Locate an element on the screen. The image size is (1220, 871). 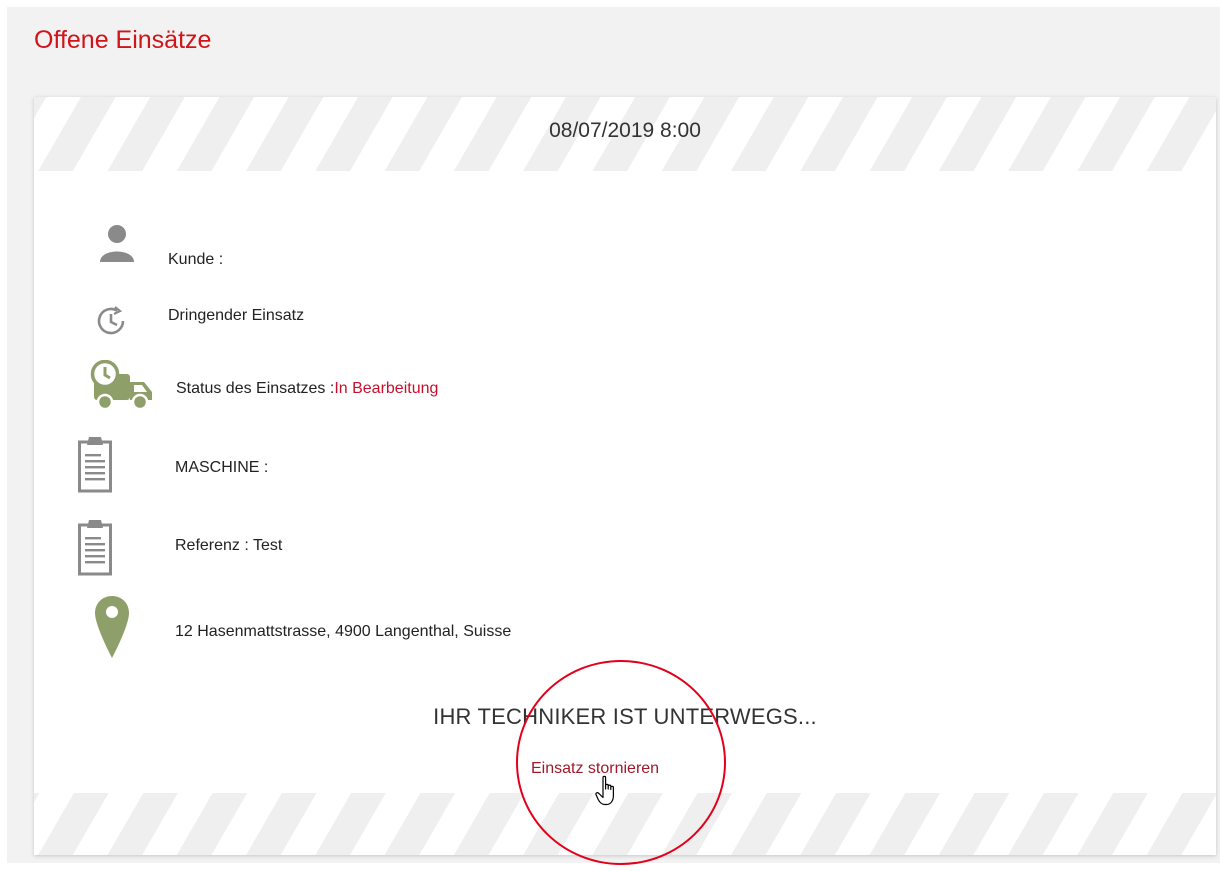
intervention-datetime: 08/07/2019 8:00 is located at coordinates (625, 130).